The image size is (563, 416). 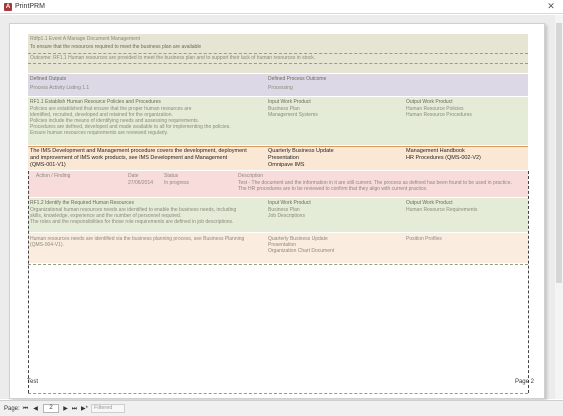 I want to click on last-page-icon: ⏭, so click(x=74, y=409).